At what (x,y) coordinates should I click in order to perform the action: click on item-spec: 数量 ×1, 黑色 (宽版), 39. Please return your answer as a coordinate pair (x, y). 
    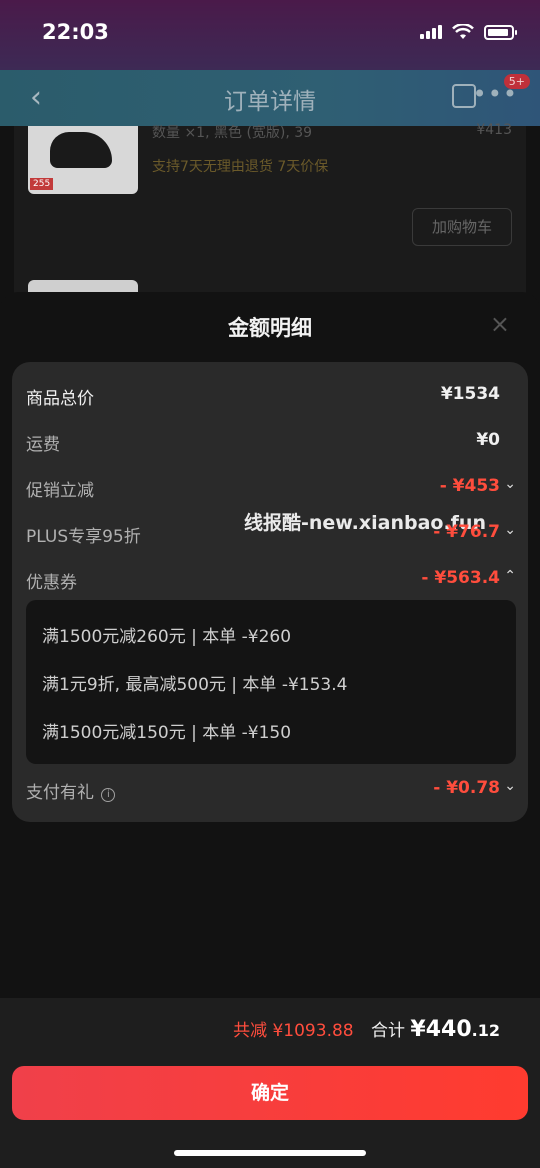
    Looking at the image, I should click on (232, 133).